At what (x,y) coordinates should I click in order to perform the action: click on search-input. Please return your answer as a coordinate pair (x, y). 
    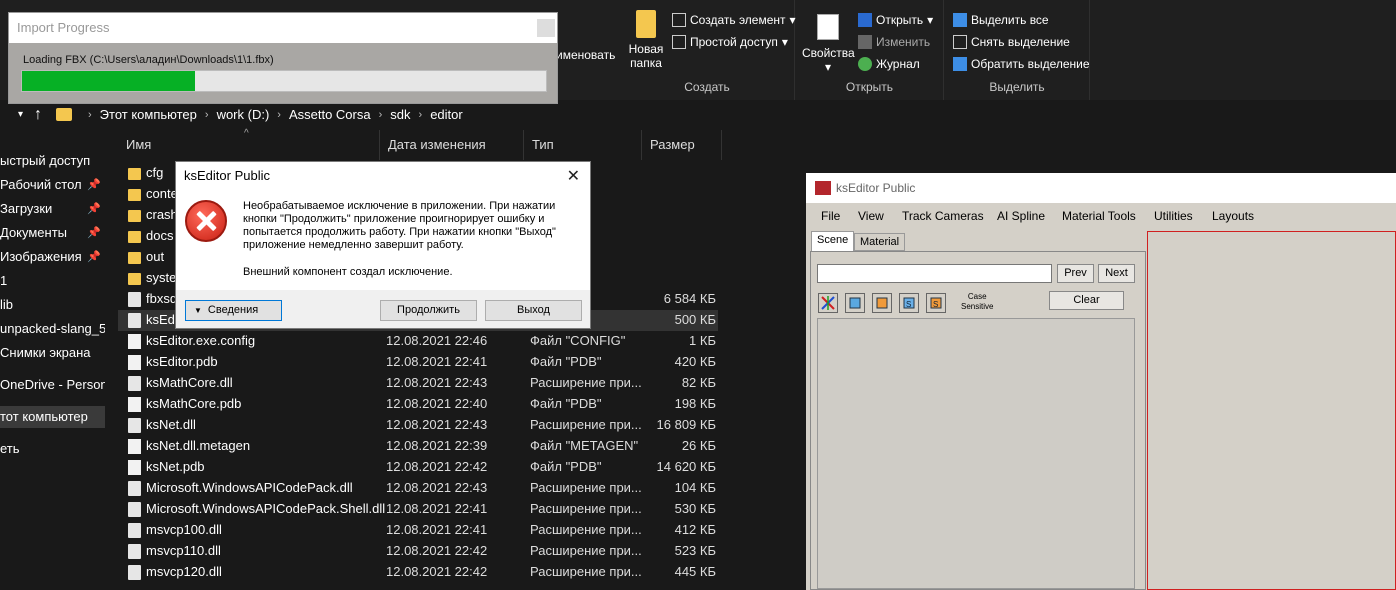
    Looking at the image, I should click on (934, 273).